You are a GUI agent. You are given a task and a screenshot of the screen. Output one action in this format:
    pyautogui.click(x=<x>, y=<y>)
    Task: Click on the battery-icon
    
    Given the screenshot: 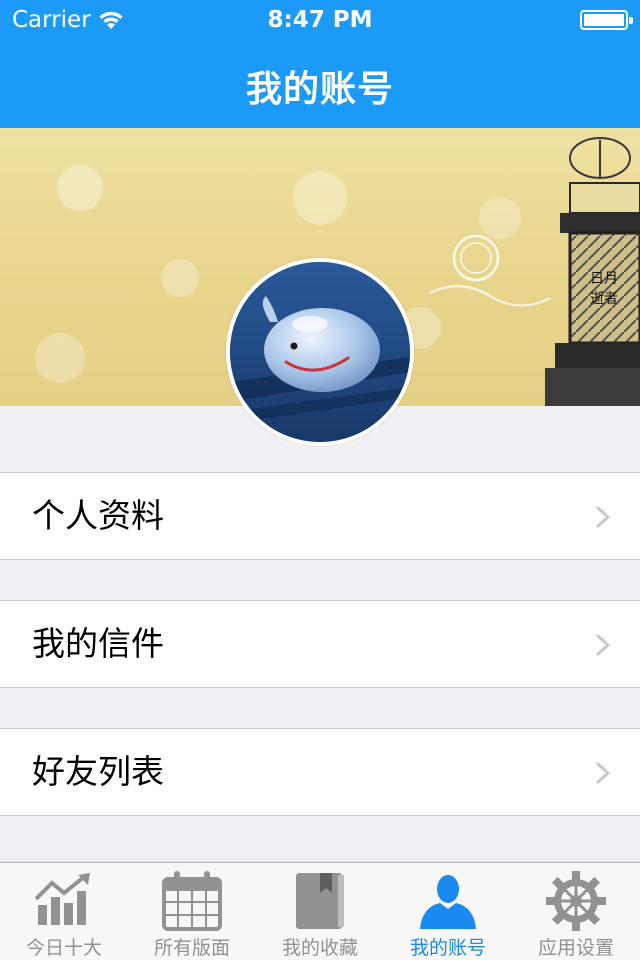 What is the action you would take?
    pyautogui.click(x=606, y=20)
    